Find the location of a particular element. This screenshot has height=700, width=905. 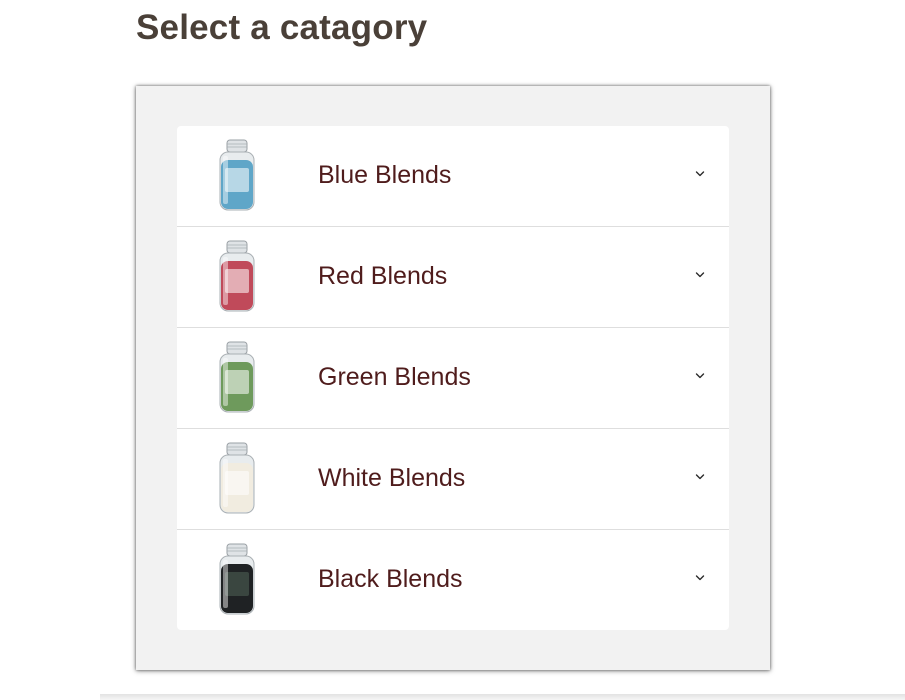

bottom-divider is located at coordinates (502, 697).